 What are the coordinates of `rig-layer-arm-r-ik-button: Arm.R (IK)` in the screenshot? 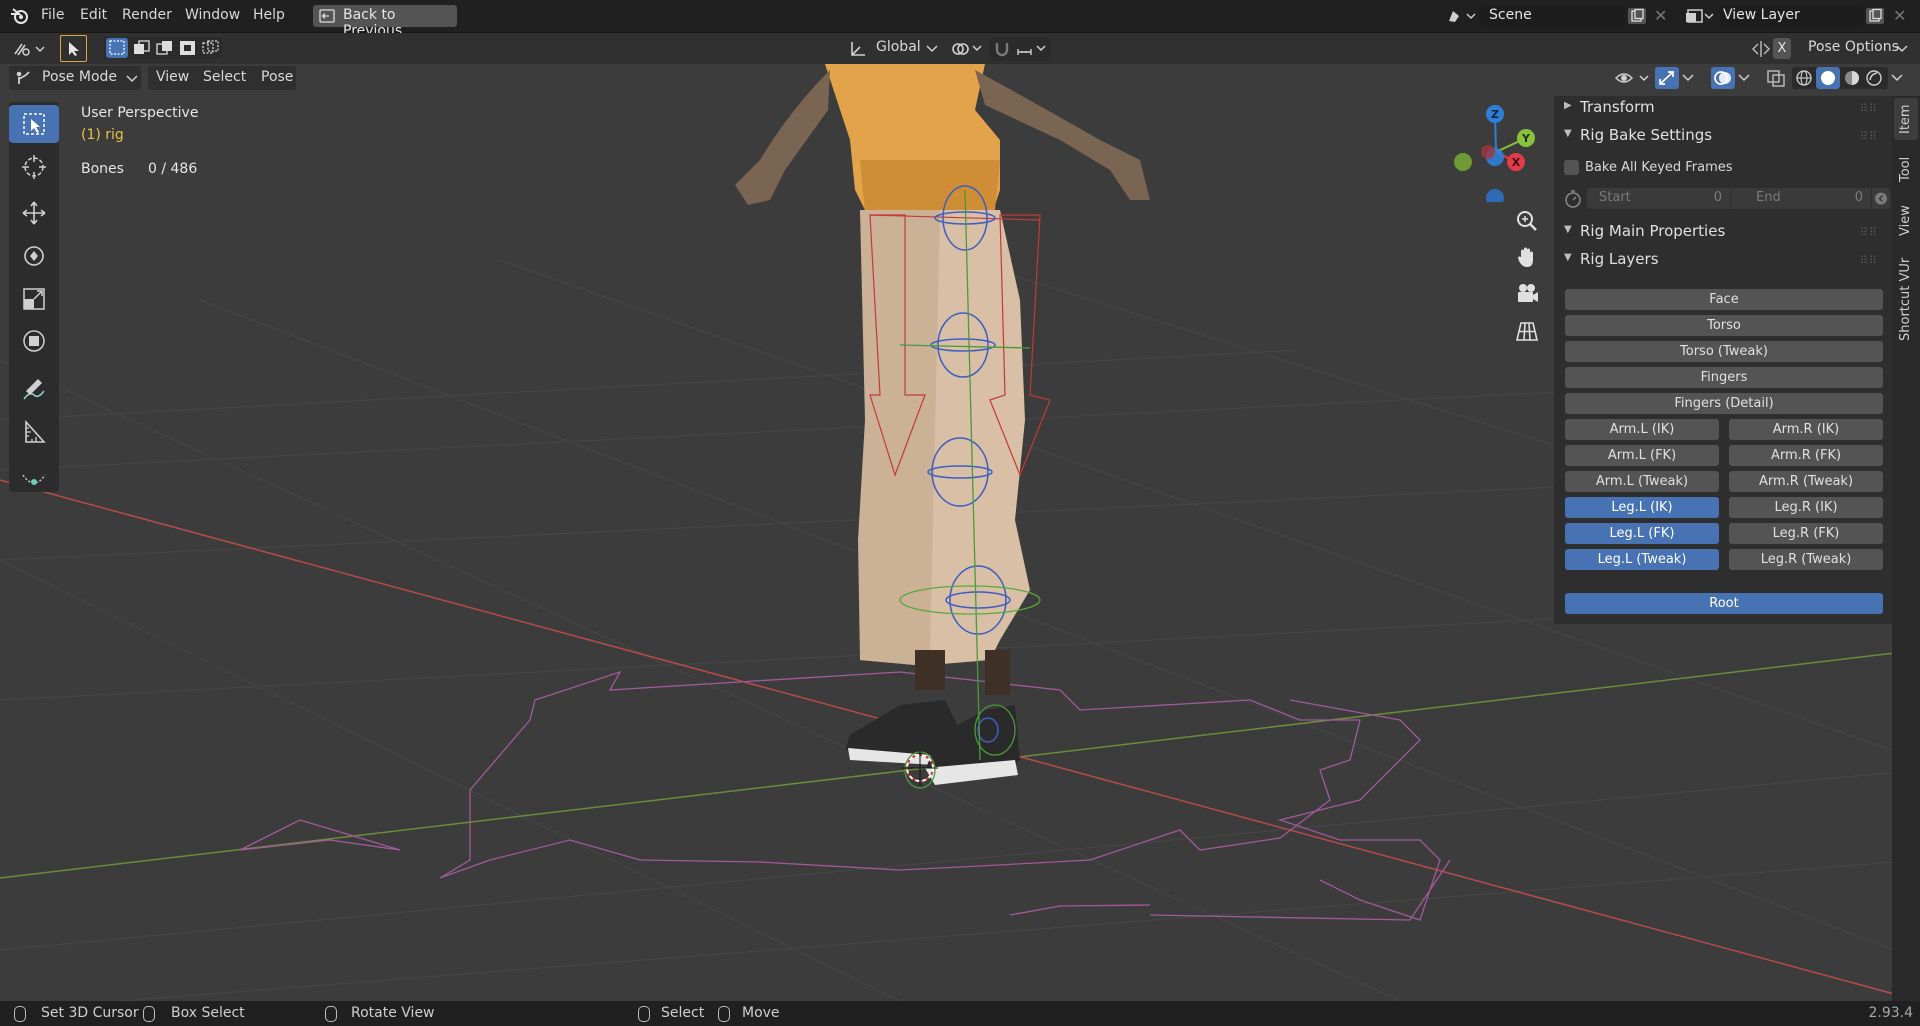 It's located at (1806, 429).